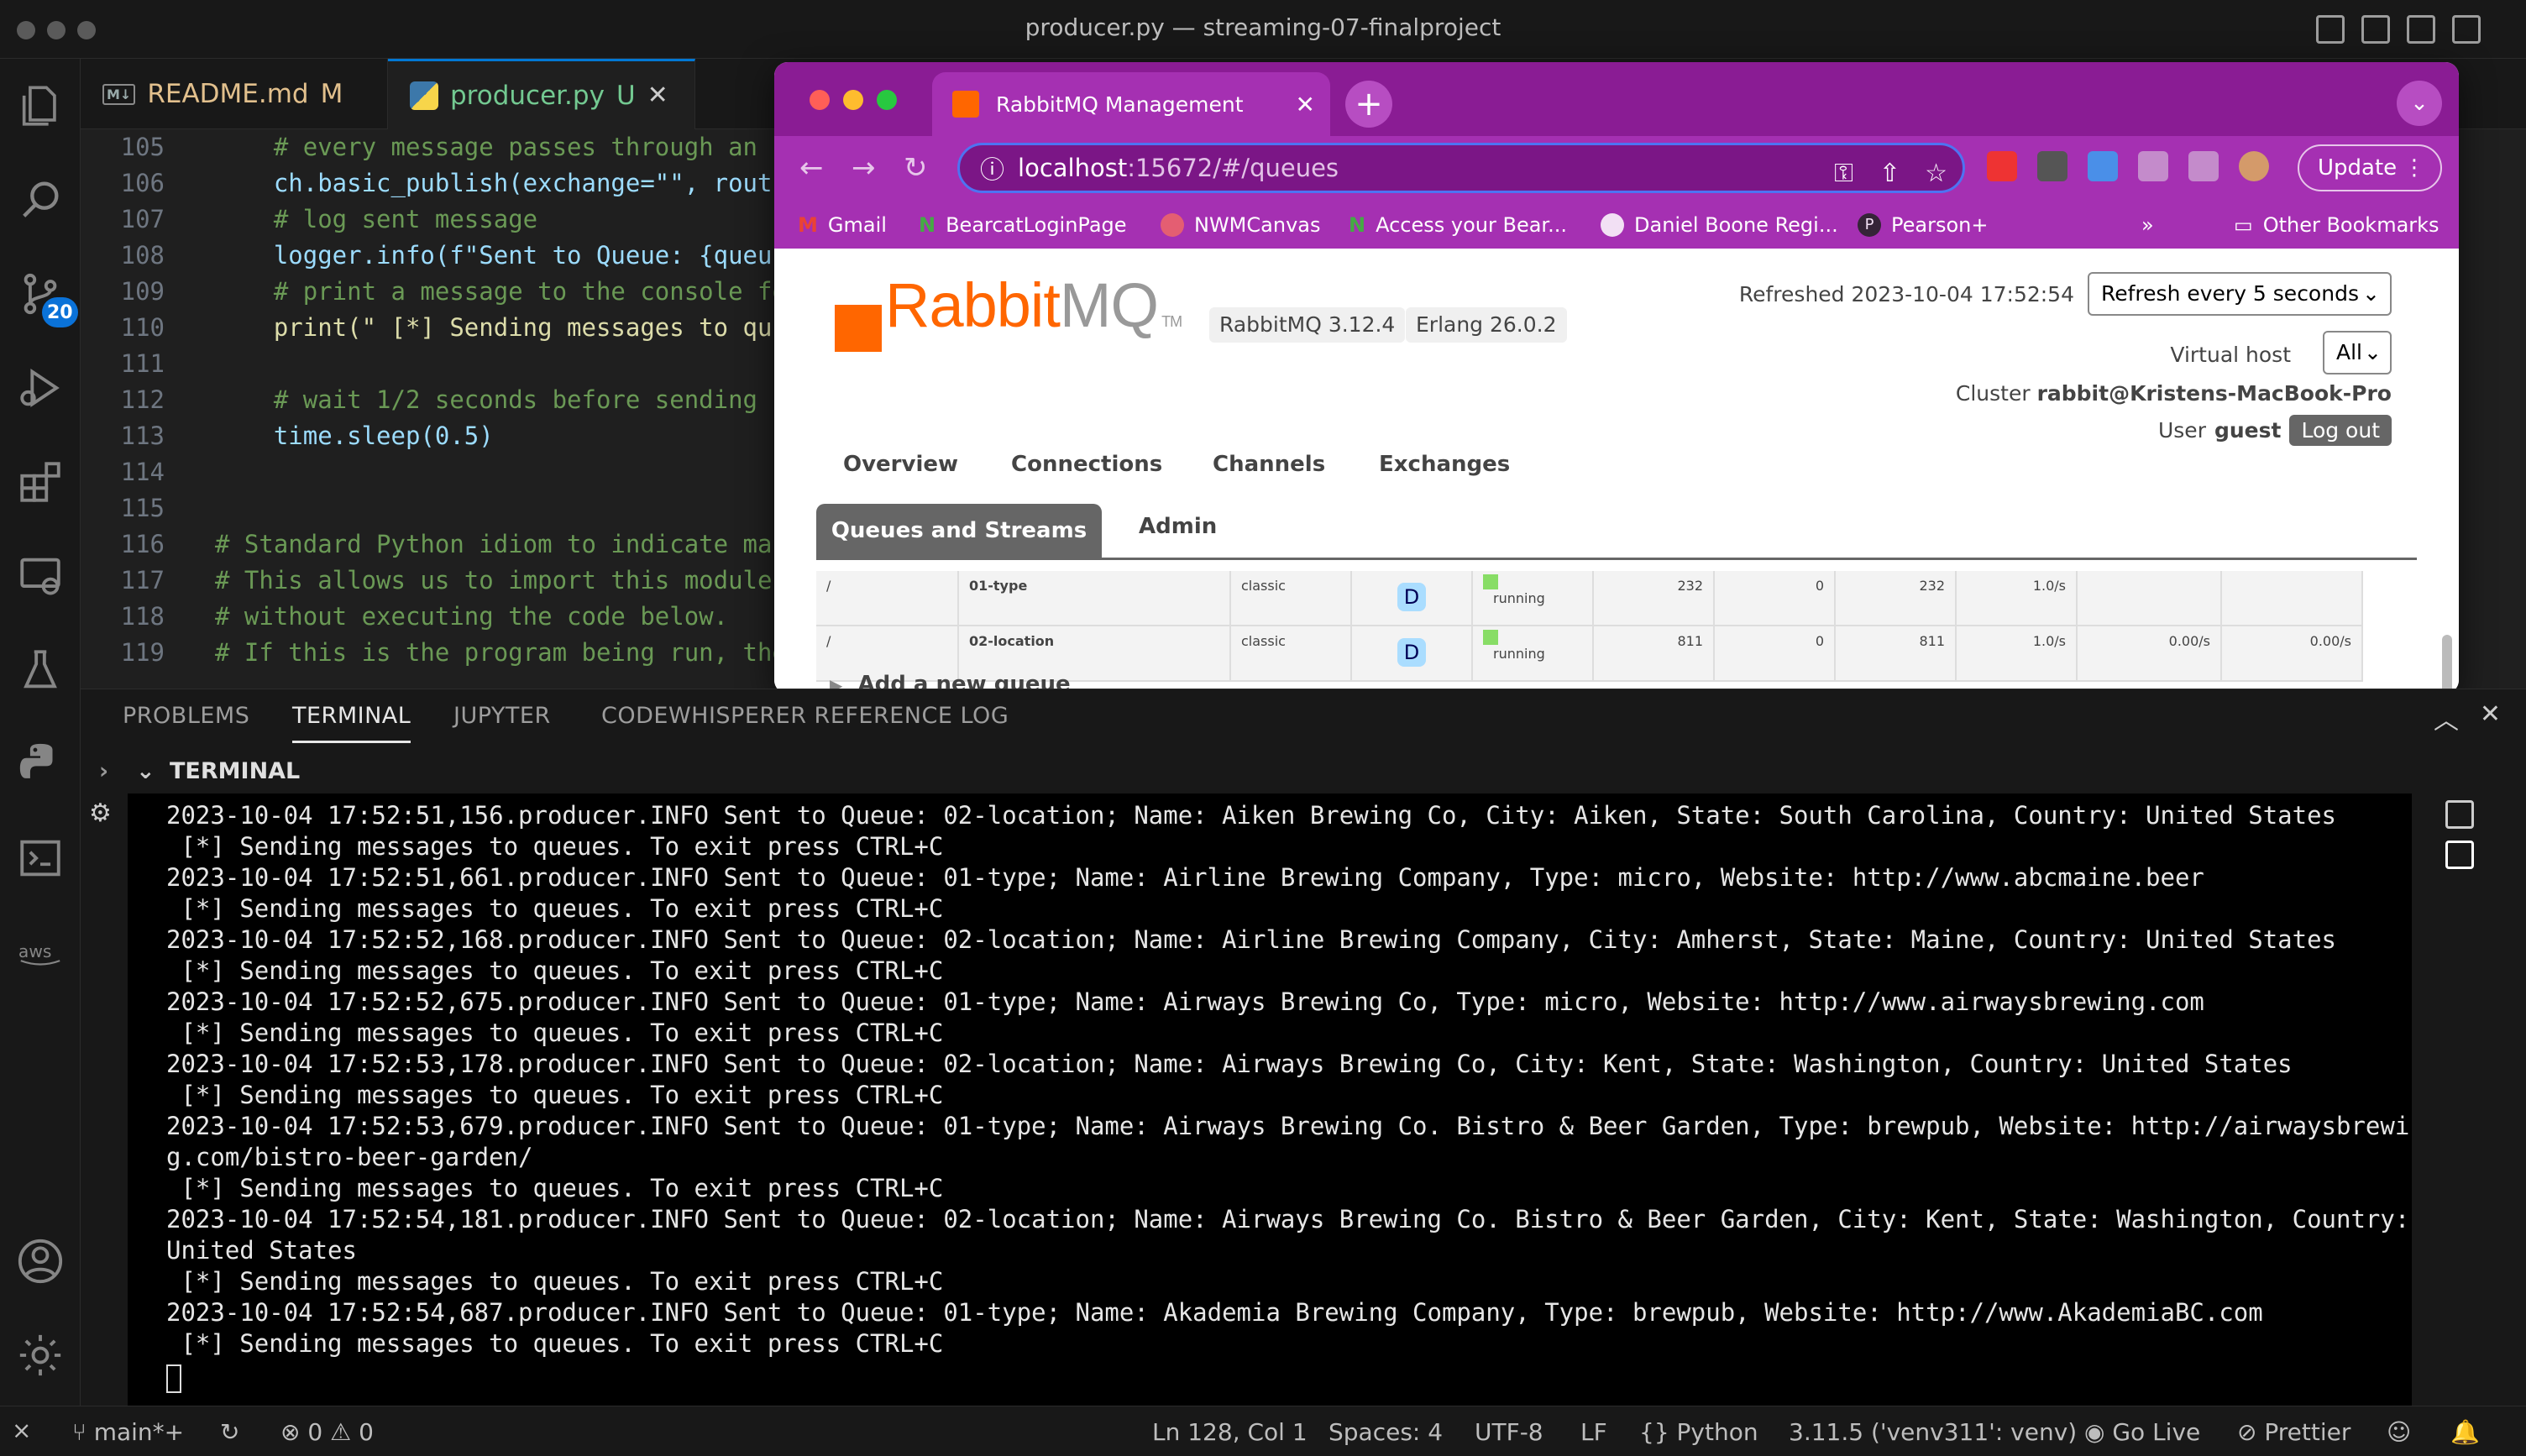  Describe the element at coordinates (2150, 654) in the screenshot. I see `rate-deliver: 0.00/s` at that location.